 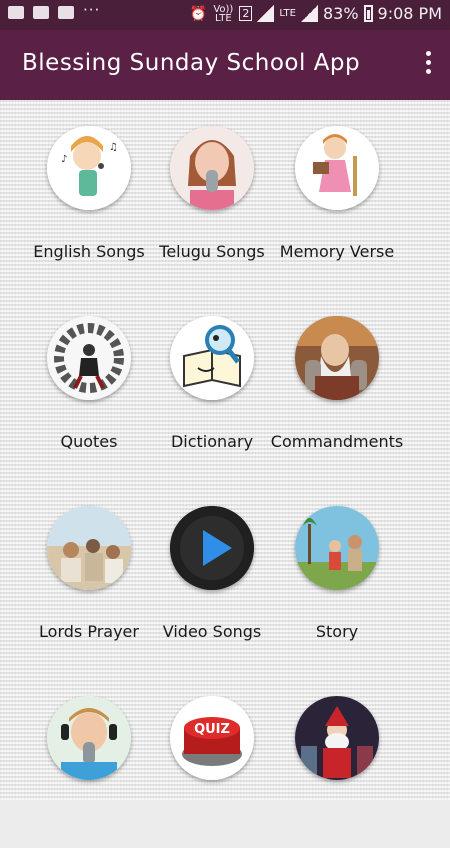 What do you see at coordinates (212, 358) in the screenshot?
I see `book-magnifier-icon` at bounding box center [212, 358].